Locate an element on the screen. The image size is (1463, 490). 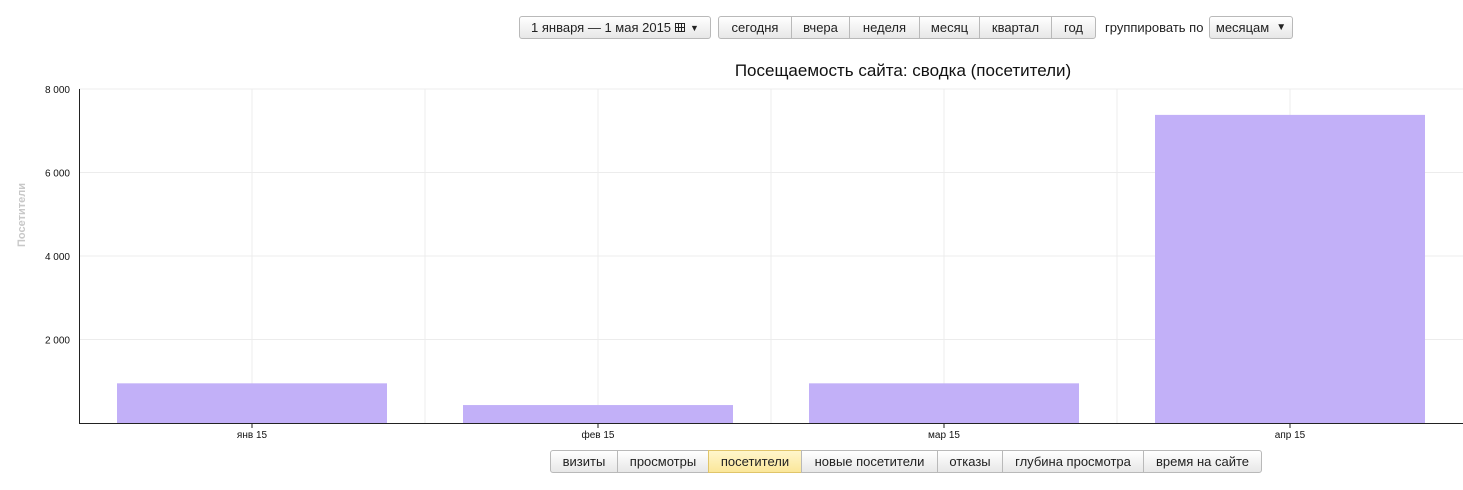
y-tick-label: 8 000 is located at coordinates (57, 90).